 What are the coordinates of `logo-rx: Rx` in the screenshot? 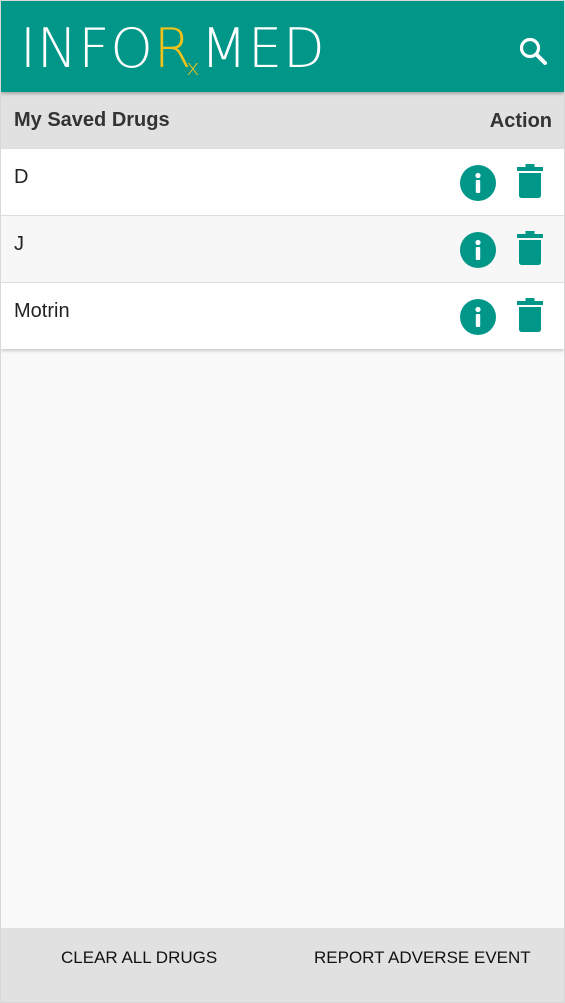 It's located at (177, 49).